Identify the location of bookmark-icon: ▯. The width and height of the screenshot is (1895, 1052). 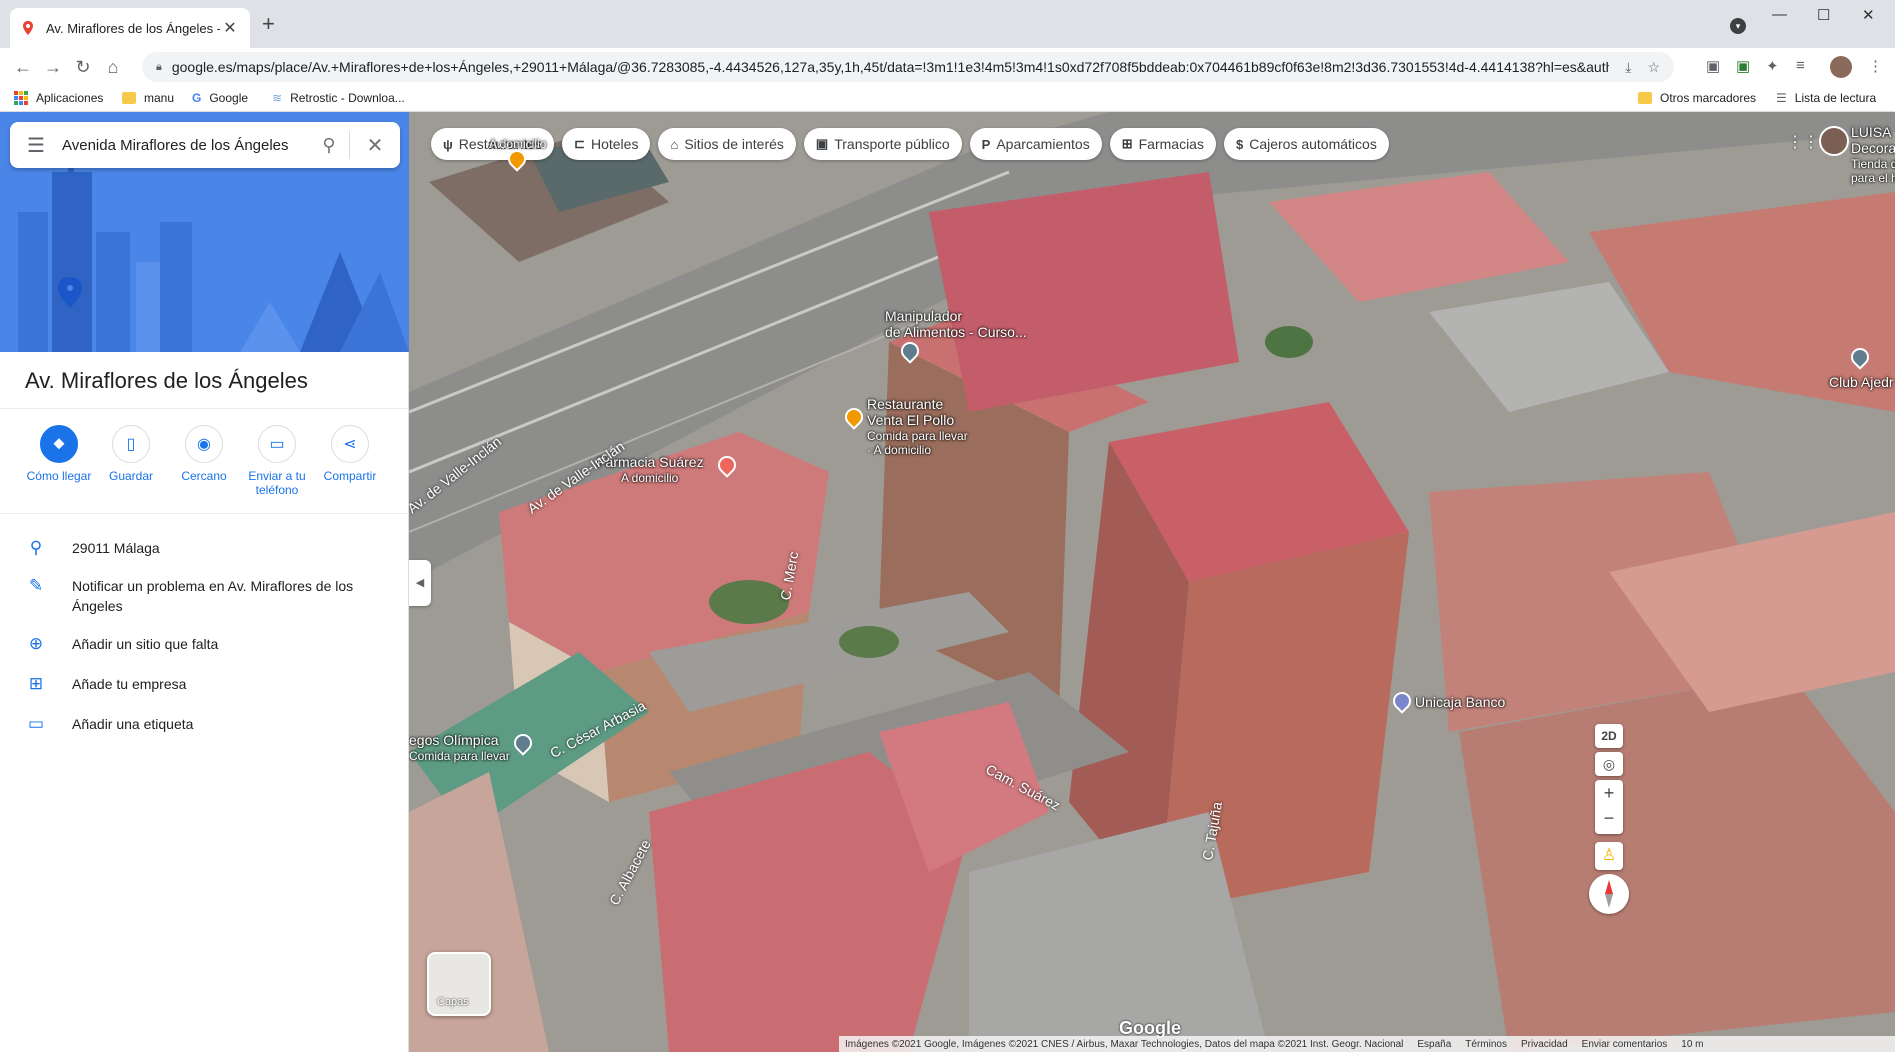
(131, 444).